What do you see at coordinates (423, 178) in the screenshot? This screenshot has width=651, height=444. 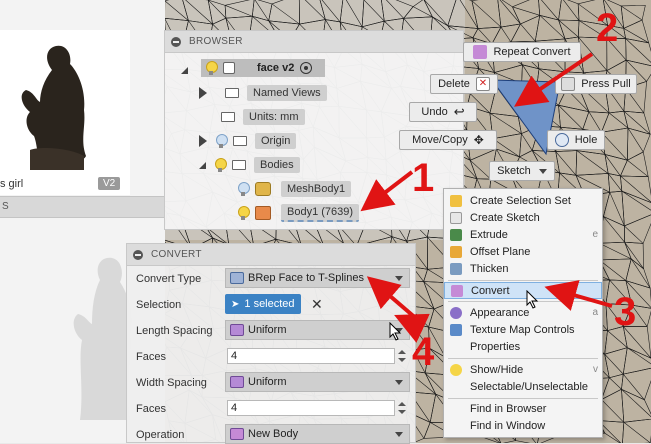 I see `annotation-number-1: 1` at bounding box center [423, 178].